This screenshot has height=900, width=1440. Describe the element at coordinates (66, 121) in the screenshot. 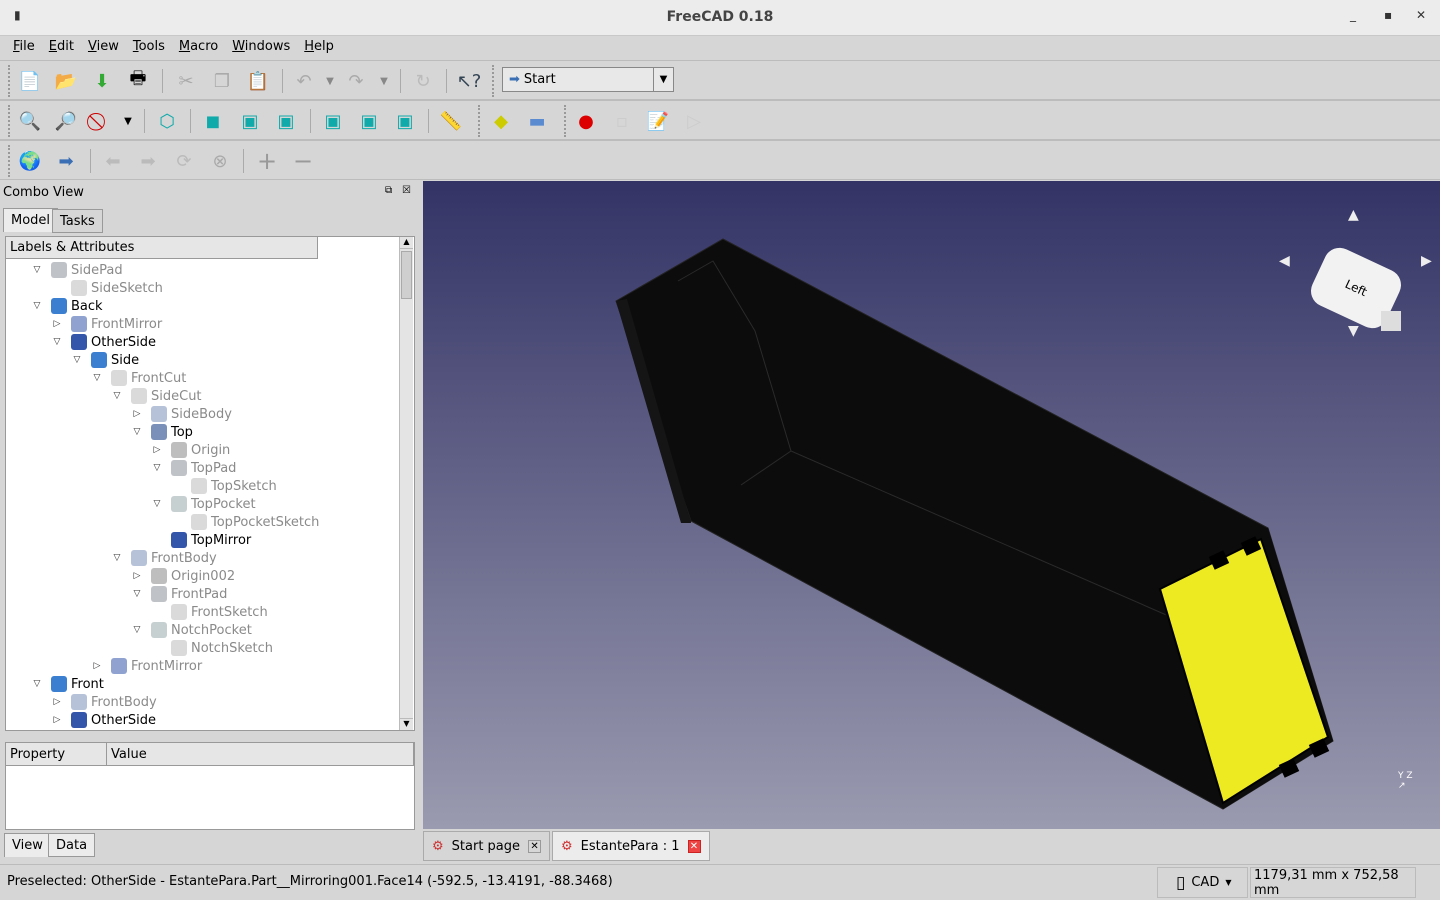

I see `fit-selection-icon: 🔎` at that location.